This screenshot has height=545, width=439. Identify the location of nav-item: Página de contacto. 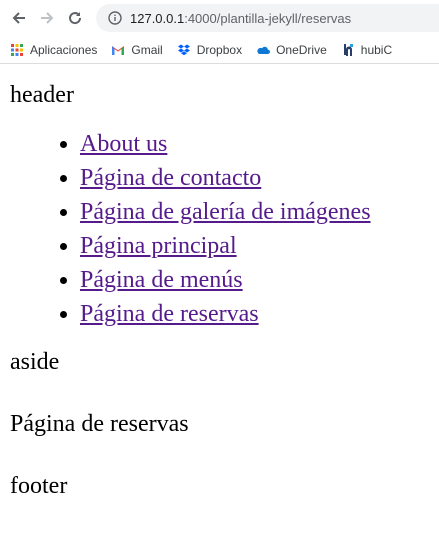
(254, 178).